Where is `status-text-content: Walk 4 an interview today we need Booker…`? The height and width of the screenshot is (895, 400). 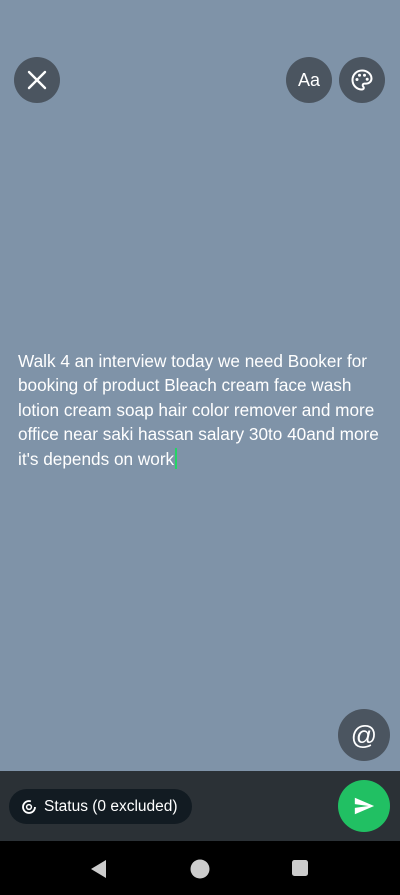
status-text-content: Walk 4 an interview today we need Booker… is located at coordinates (198, 410).